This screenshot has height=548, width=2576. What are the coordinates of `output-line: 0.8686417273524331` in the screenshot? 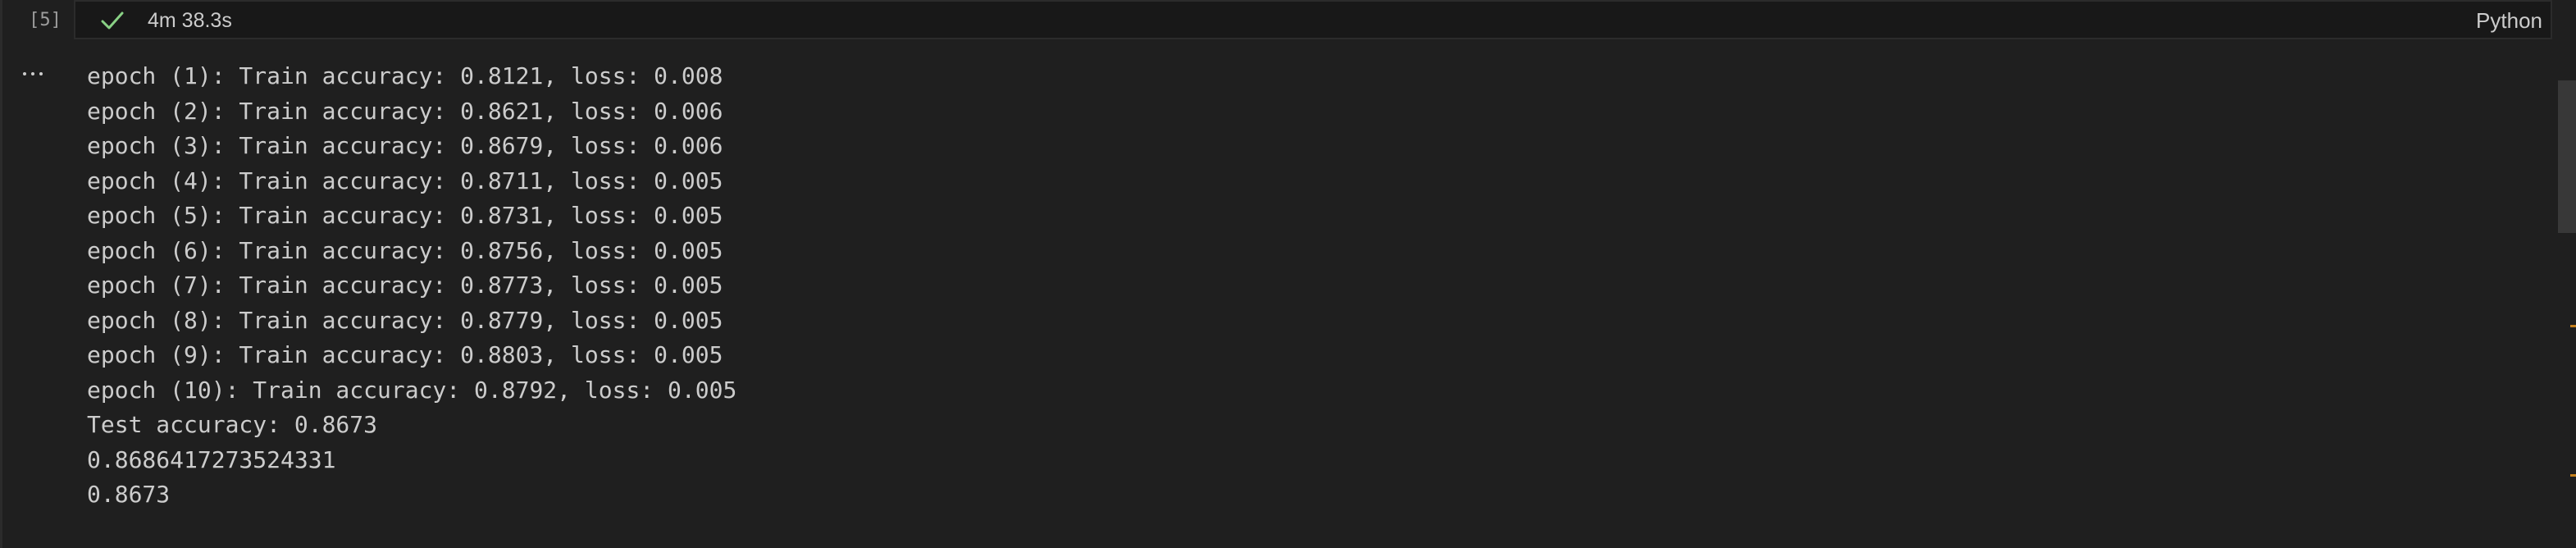 It's located at (211, 459).